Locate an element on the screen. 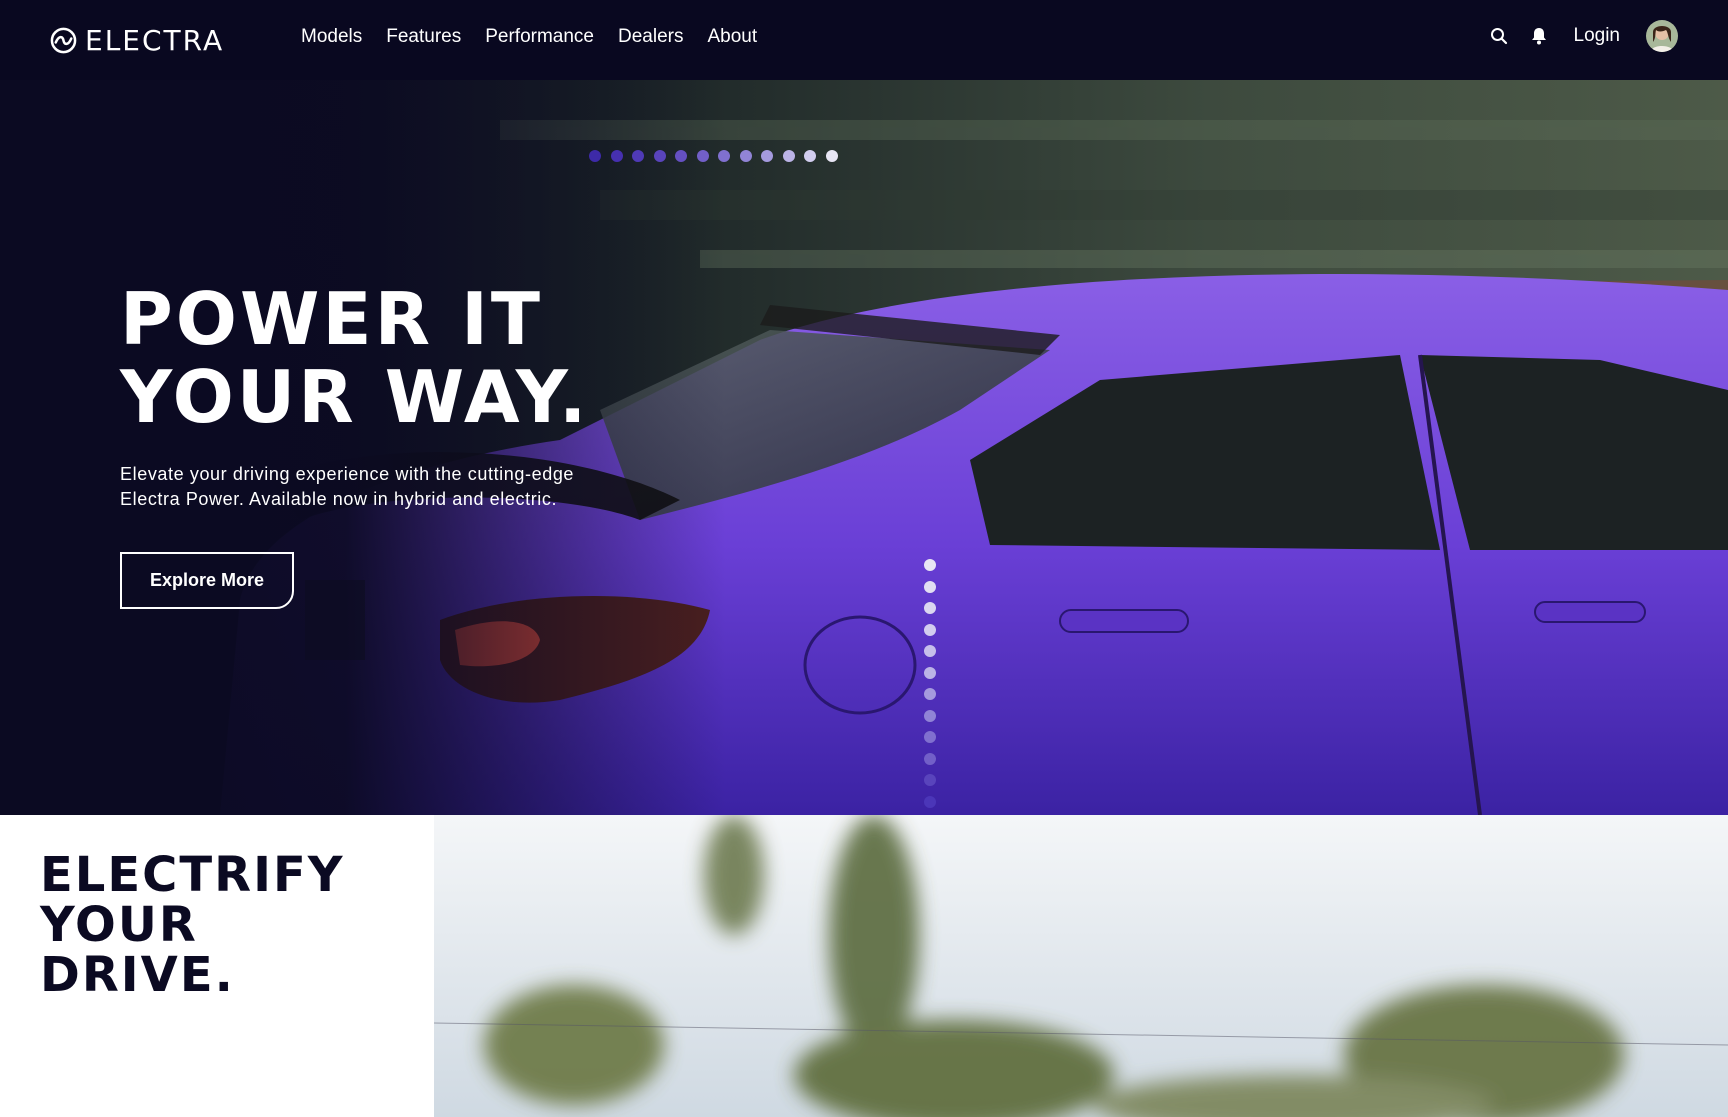 Image resolution: width=1728 pixels, height=1117 pixels. section-title-line: DRIVE. is located at coordinates (137, 975).